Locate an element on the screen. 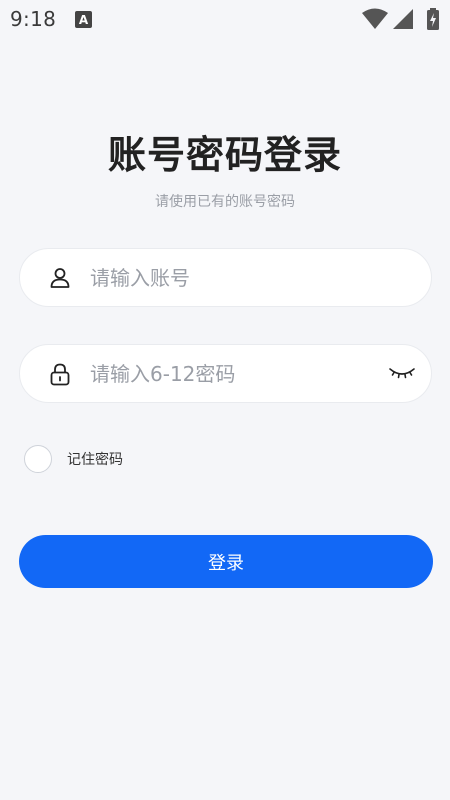 The width and height of the screenshot is (450, 800). status-bar: 9:18 A is located at coordinates (225, 20).